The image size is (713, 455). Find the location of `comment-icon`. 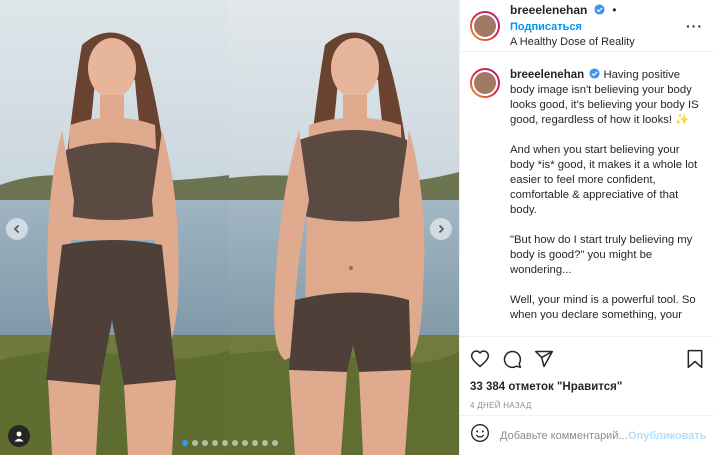

comment-icon is located at coordinates (512, 359).